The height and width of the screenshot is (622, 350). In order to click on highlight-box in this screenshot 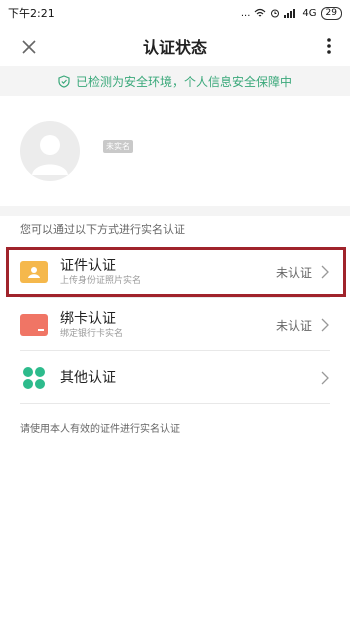, I will do `click(176, 272)`.